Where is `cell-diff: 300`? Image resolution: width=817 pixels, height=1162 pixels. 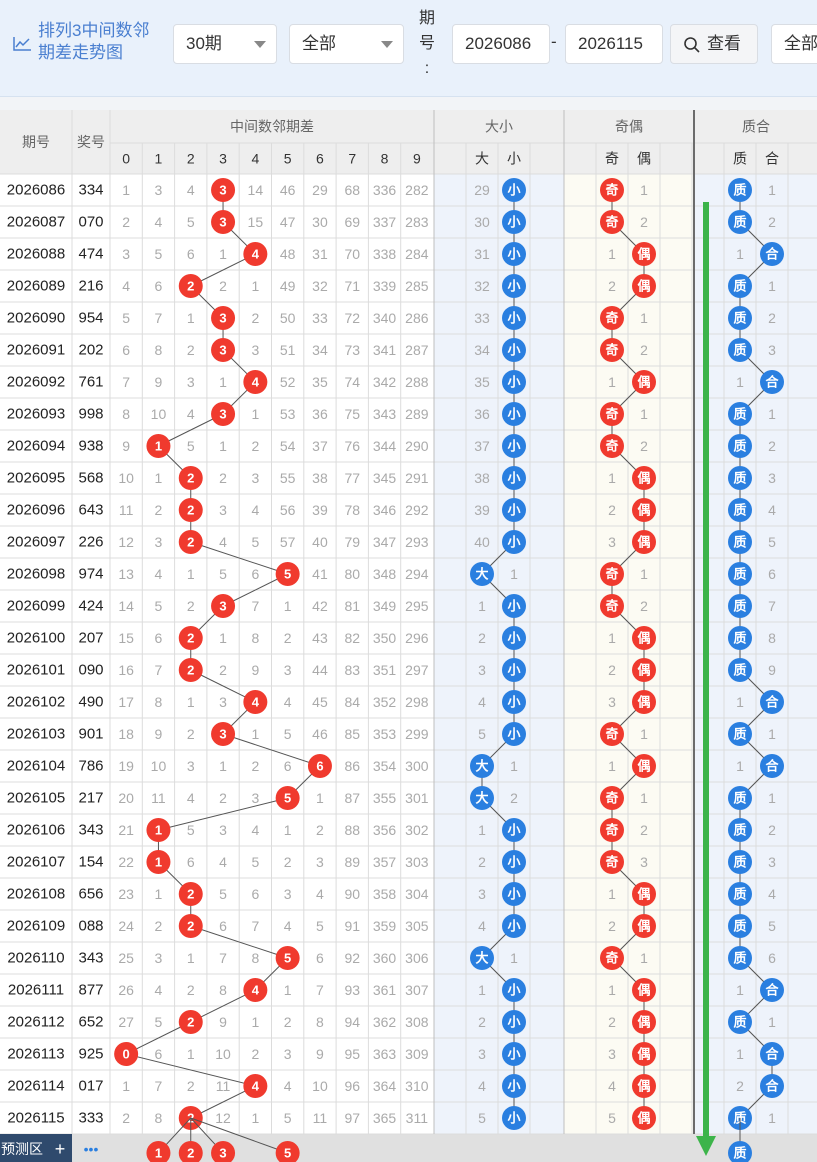 cell-diff: 300 is located at coordinates (417, 766).